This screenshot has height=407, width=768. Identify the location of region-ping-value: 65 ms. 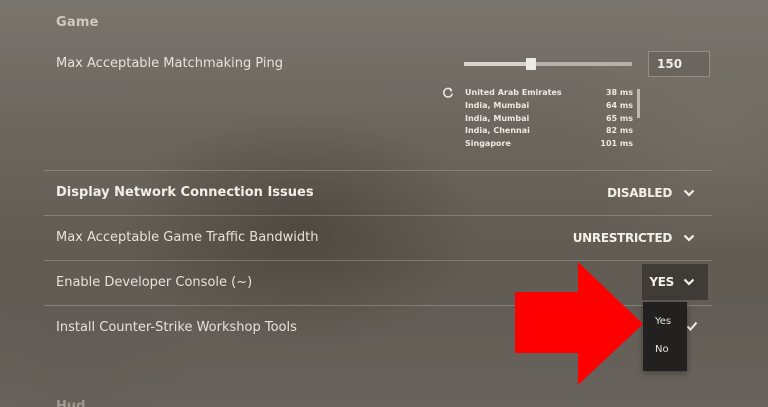
(619, 118).